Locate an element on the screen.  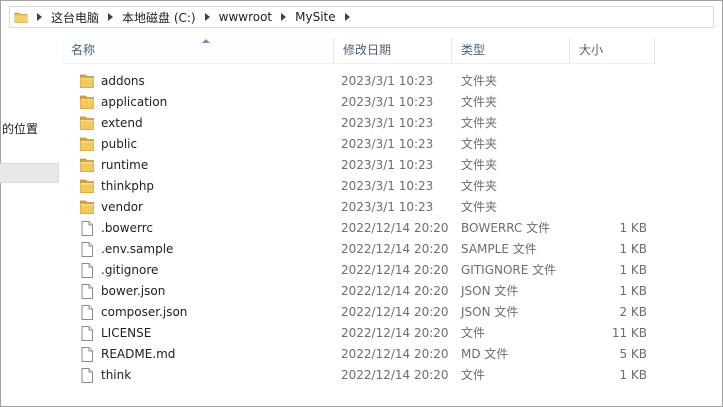
nav-item-locations: 的位置 is located at coordinates (20, 128).